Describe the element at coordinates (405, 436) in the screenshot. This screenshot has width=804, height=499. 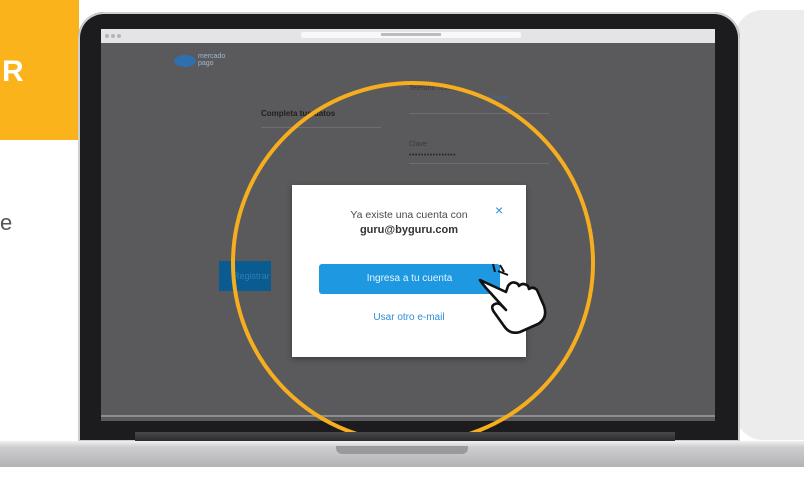
I see `laptop-keyboard-edge` at that location.